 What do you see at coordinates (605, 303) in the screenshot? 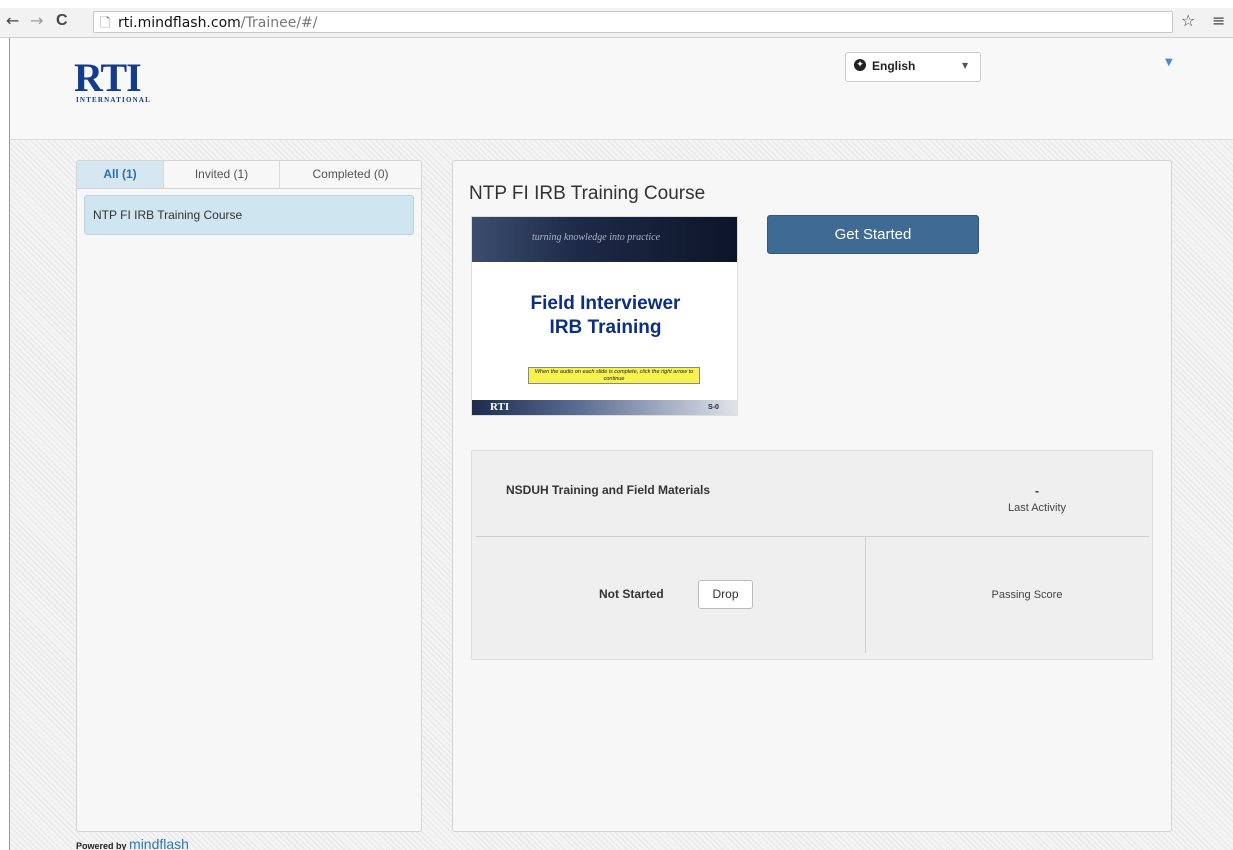
I see `slide-title-line-1: Field Interviewer` at bounding box center [605, 303].